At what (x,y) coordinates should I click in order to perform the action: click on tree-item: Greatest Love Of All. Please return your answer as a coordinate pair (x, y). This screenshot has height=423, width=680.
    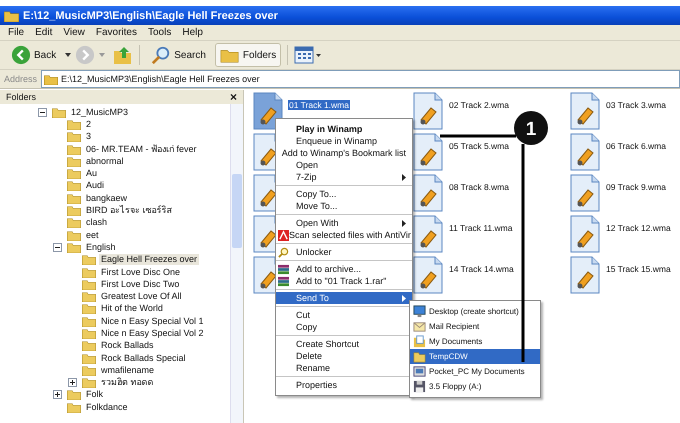
    Looking at the image, I should click on (141, 296).